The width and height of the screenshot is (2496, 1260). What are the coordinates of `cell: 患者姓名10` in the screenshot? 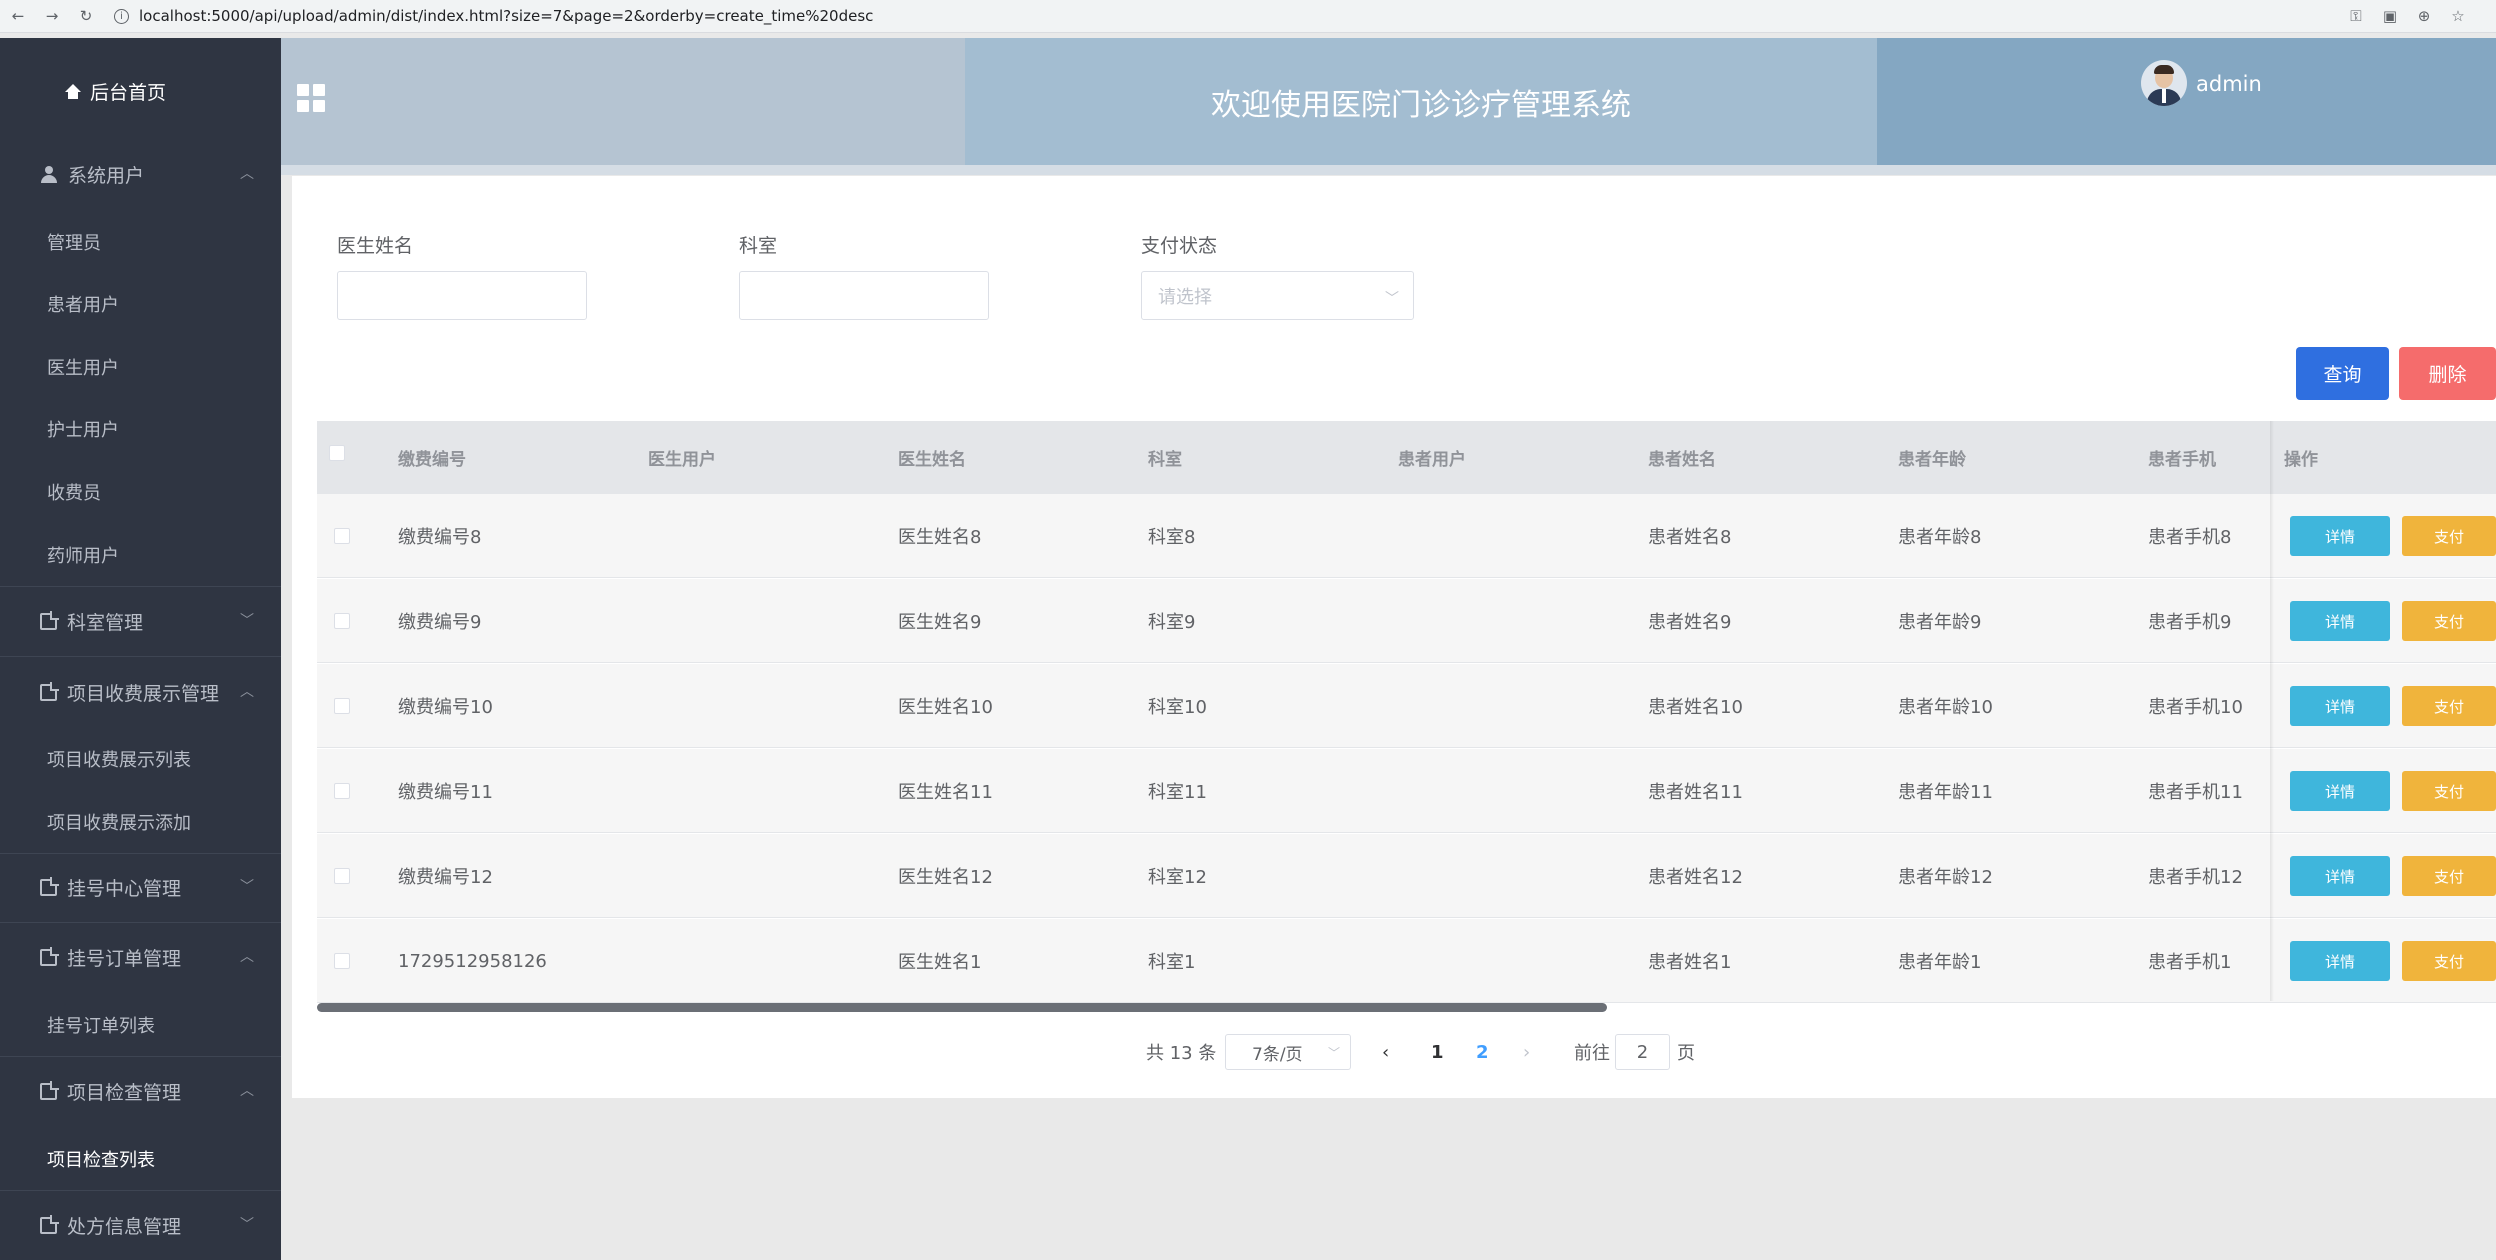 It's located at (1695, 707).